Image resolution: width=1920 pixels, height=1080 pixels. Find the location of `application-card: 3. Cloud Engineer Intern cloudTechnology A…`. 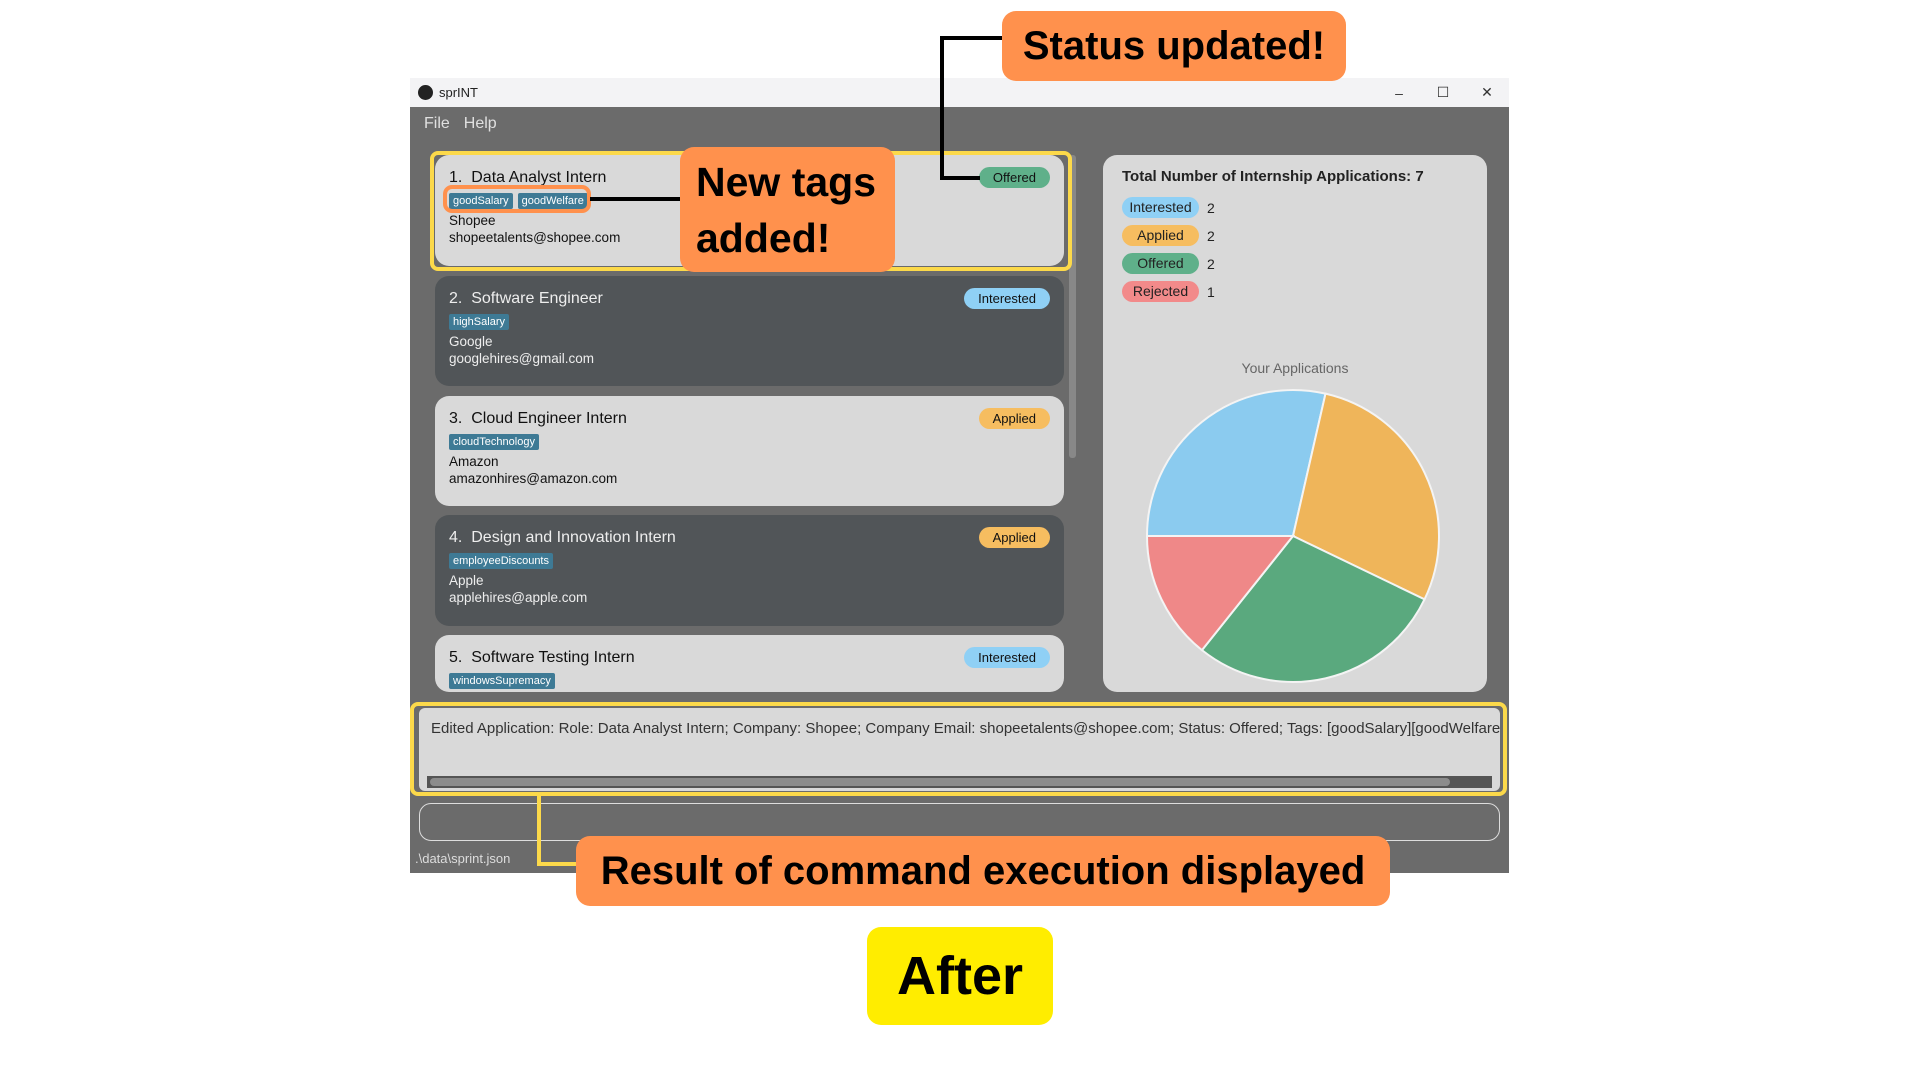

application-card: 3. Cloud Engineer Intern cloudTechnology A… is located at coordinates (749, 451).